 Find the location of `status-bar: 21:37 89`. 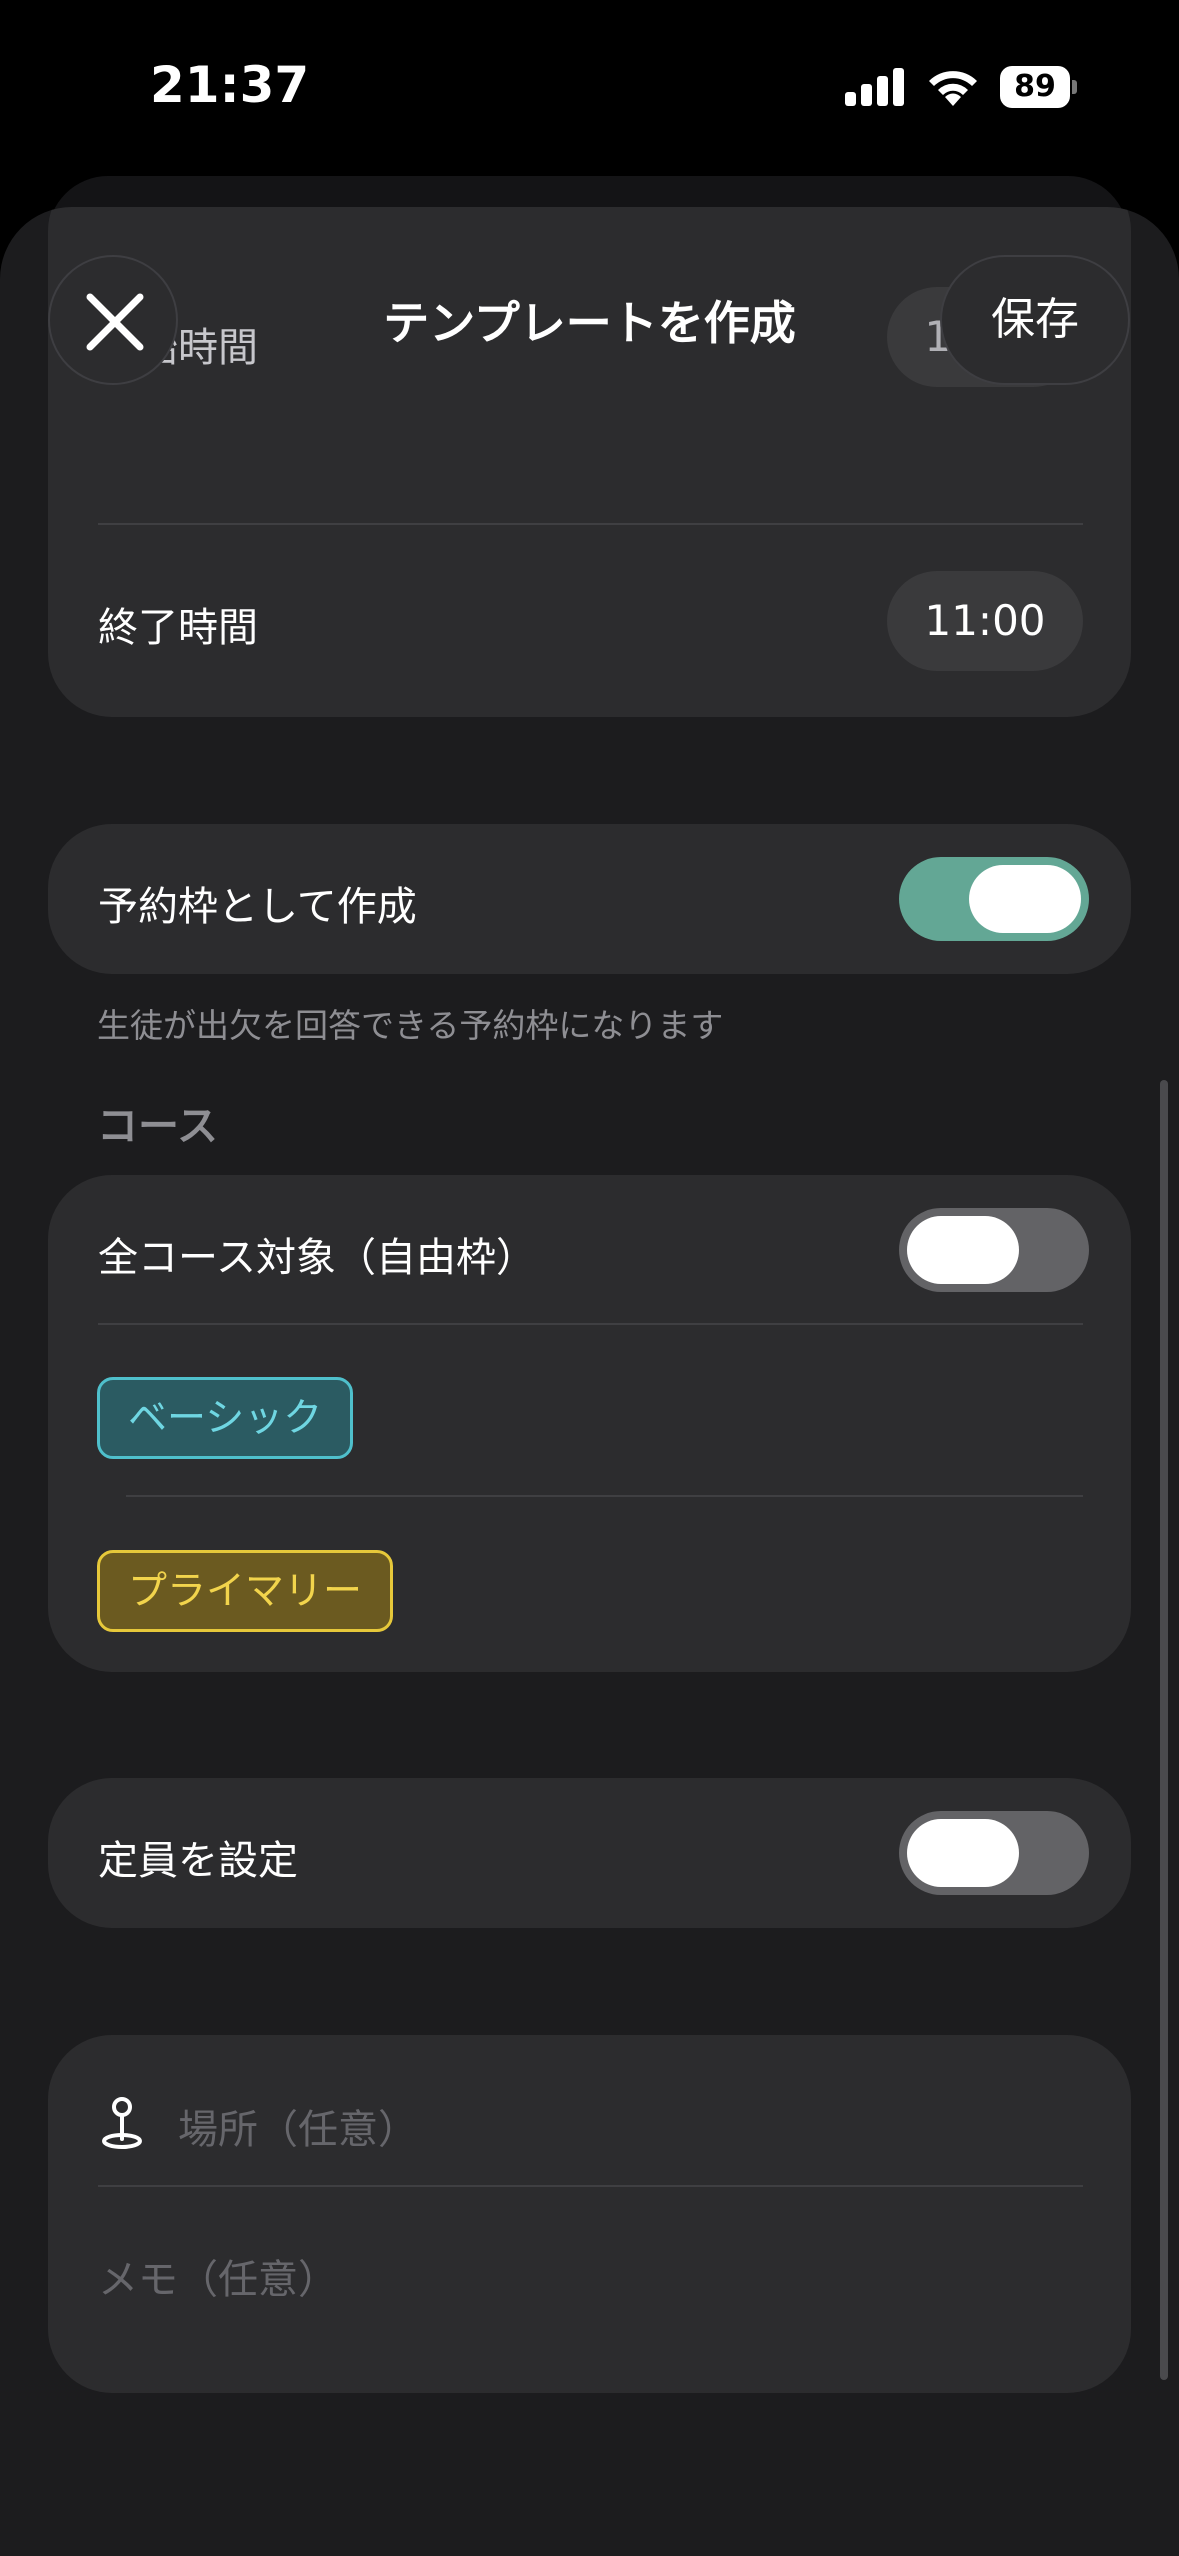

status-bar: 21:37 89 is located at coordinates (589, 85).